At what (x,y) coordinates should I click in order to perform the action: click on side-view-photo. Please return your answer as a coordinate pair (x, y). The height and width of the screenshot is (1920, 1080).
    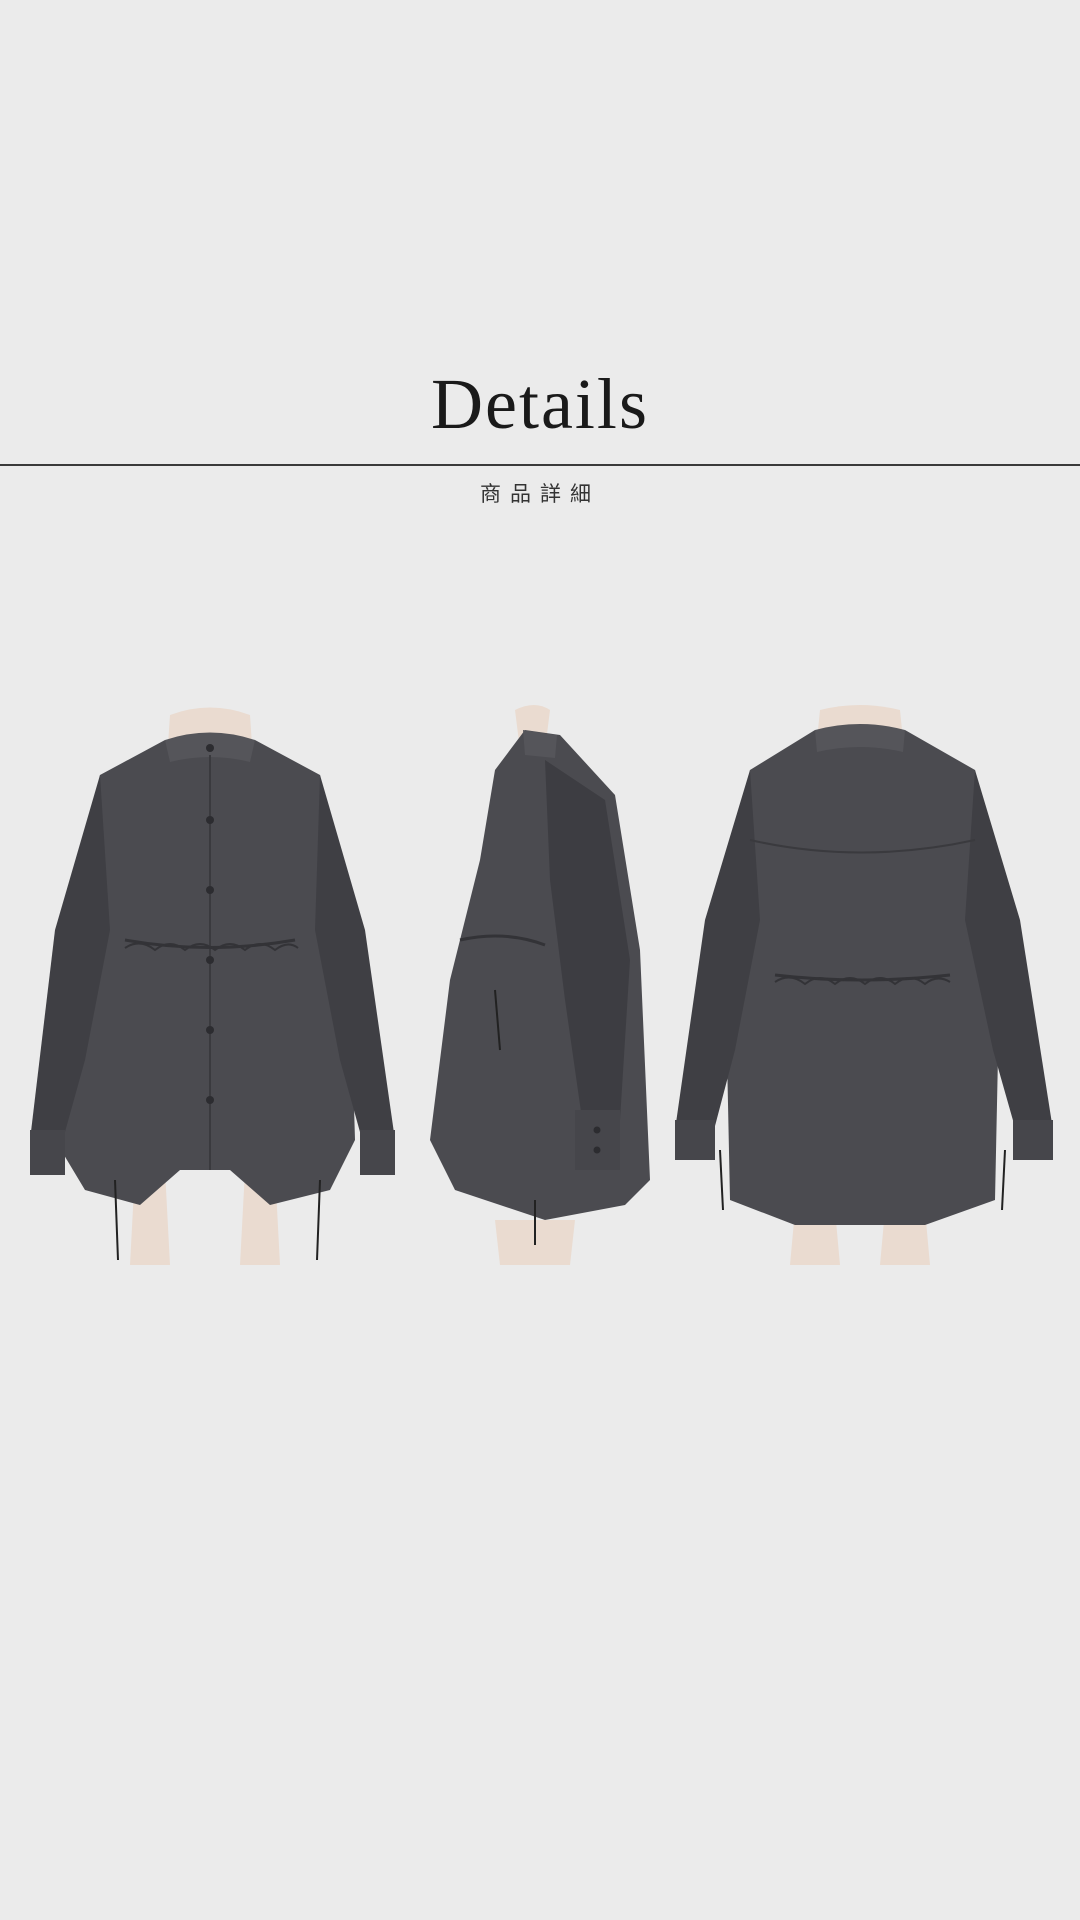
    Looking at the image, I should click on (540, 985).